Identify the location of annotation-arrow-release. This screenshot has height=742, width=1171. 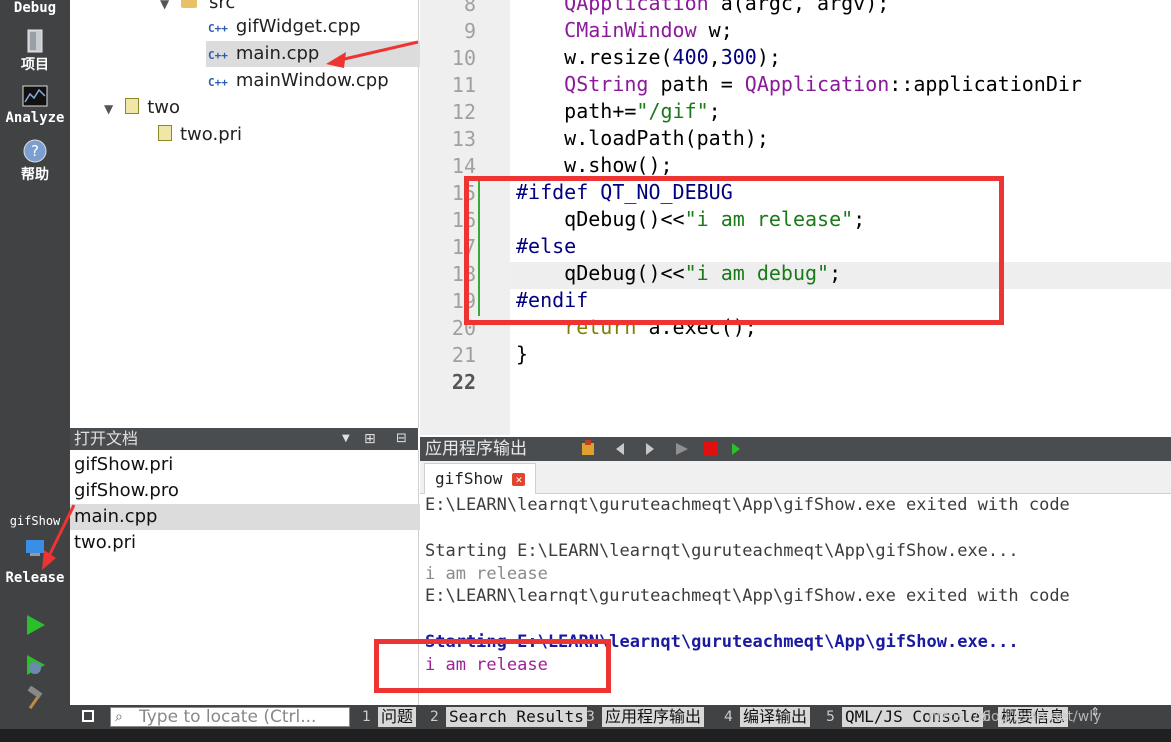
(59, 537).